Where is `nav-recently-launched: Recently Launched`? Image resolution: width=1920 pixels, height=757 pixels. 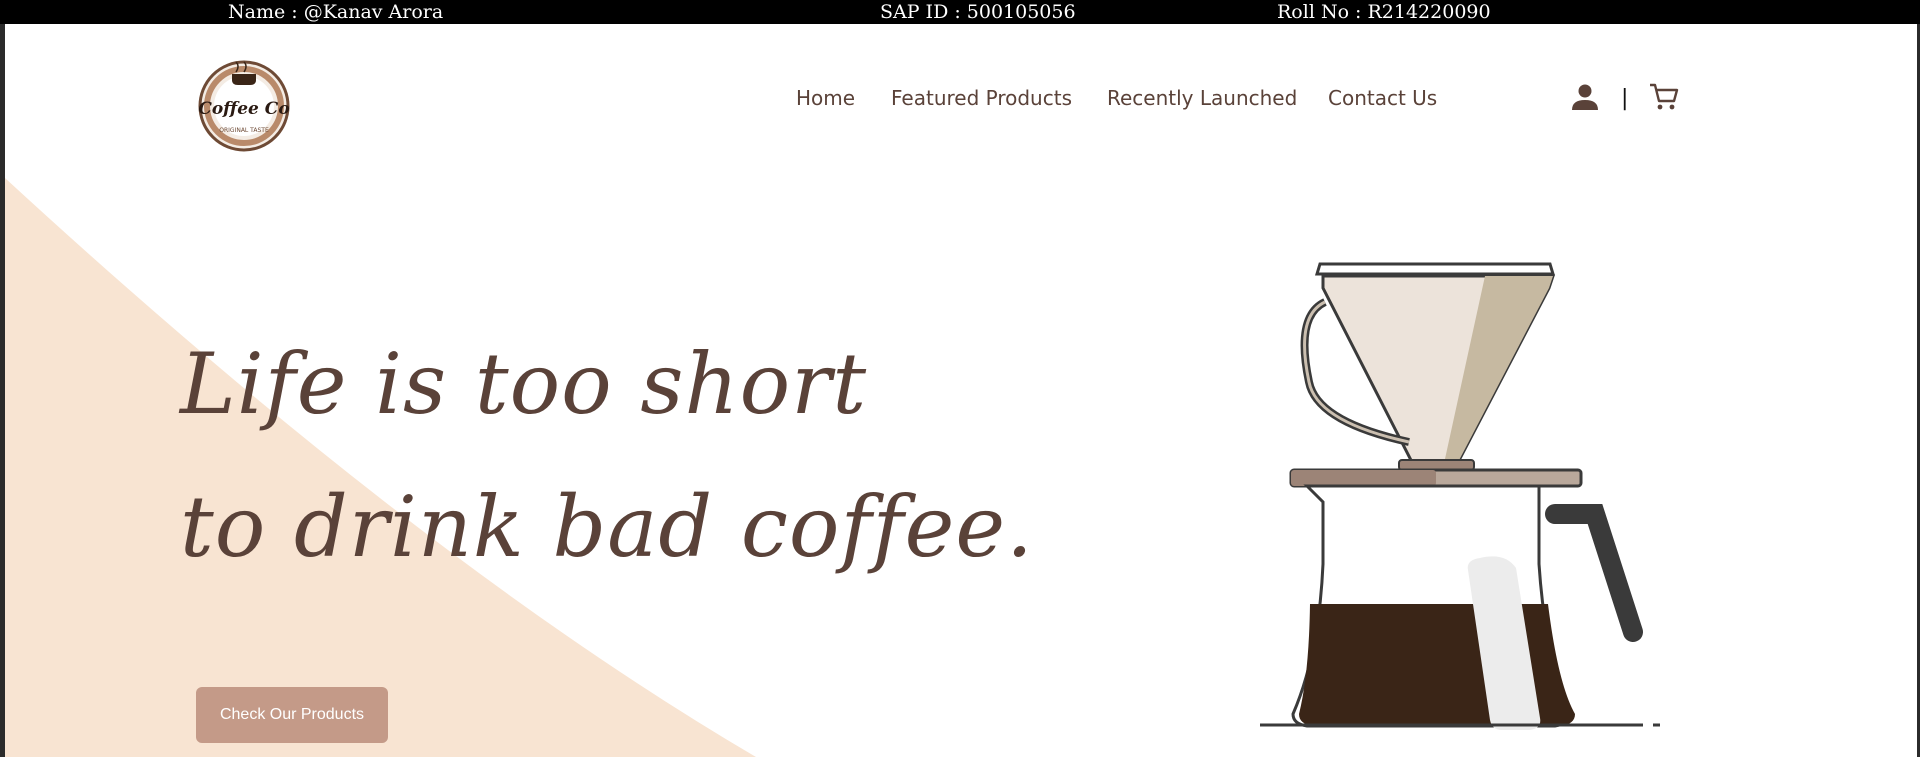 nav-recently-launched: Recently Launched is located at coordinates (1202, 98).